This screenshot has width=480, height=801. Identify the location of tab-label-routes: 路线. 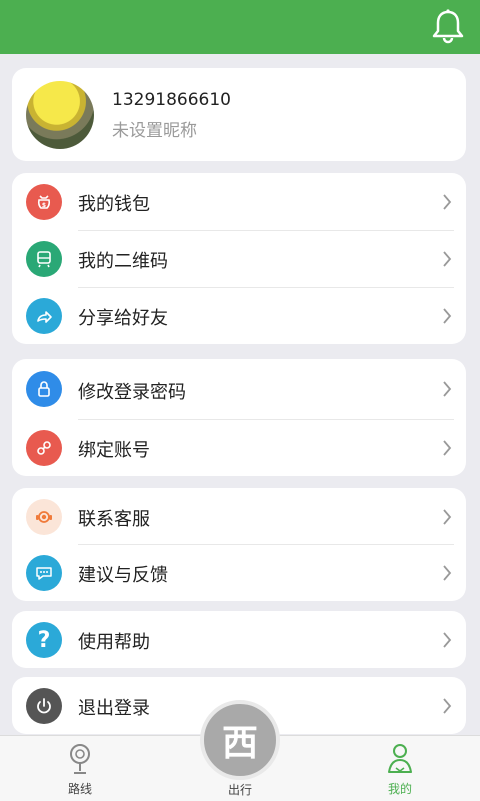
(79, 789).